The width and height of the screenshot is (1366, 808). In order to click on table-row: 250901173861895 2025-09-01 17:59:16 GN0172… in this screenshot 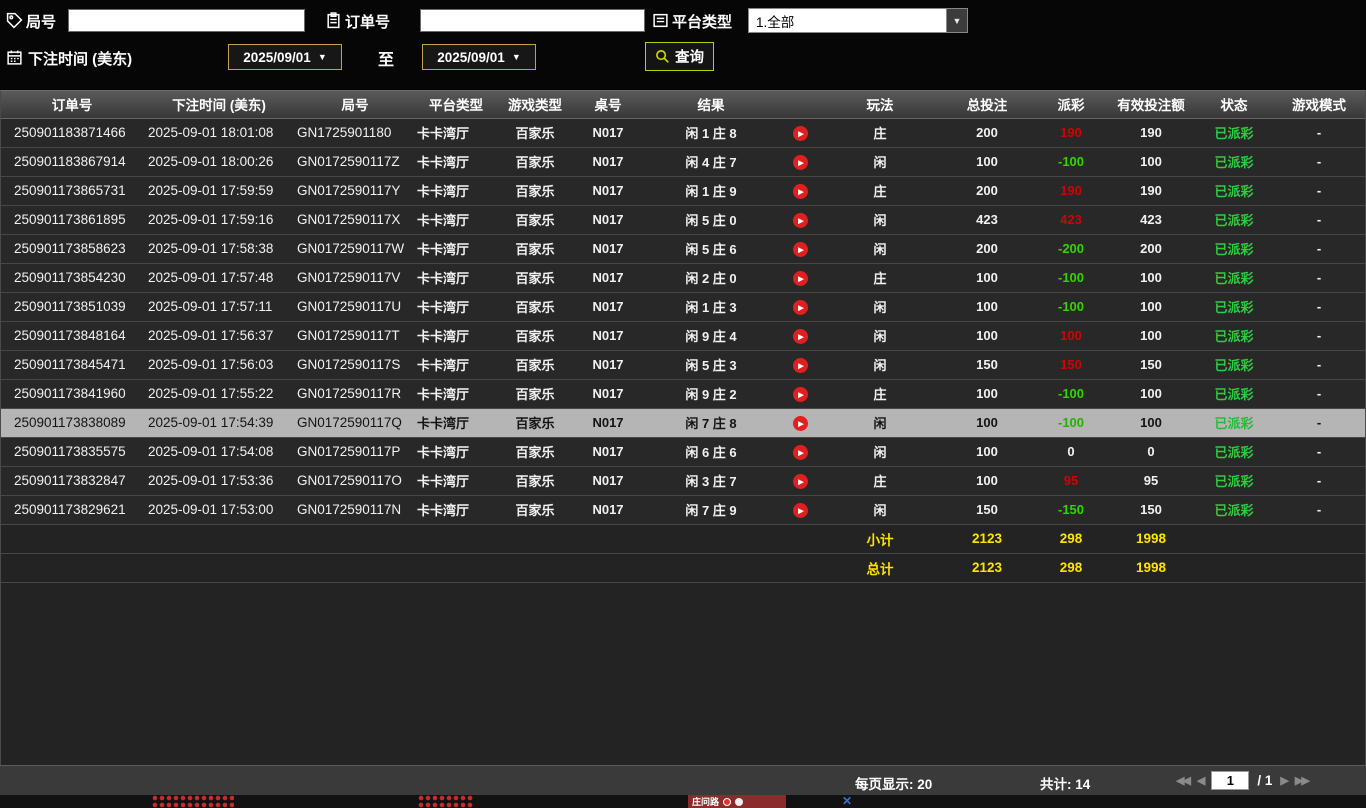, I will do `click(683, 220)`.